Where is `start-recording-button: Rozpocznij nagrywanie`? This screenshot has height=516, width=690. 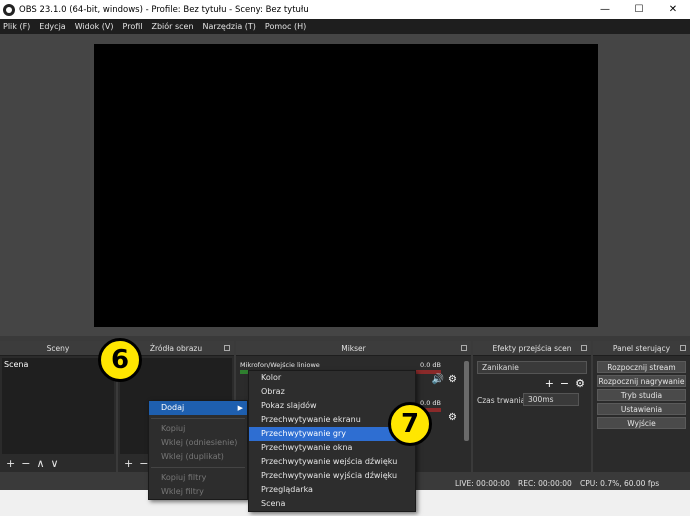 start-recording-button: Rozpocznij nagrywanie is located at coordinates (641, 381).